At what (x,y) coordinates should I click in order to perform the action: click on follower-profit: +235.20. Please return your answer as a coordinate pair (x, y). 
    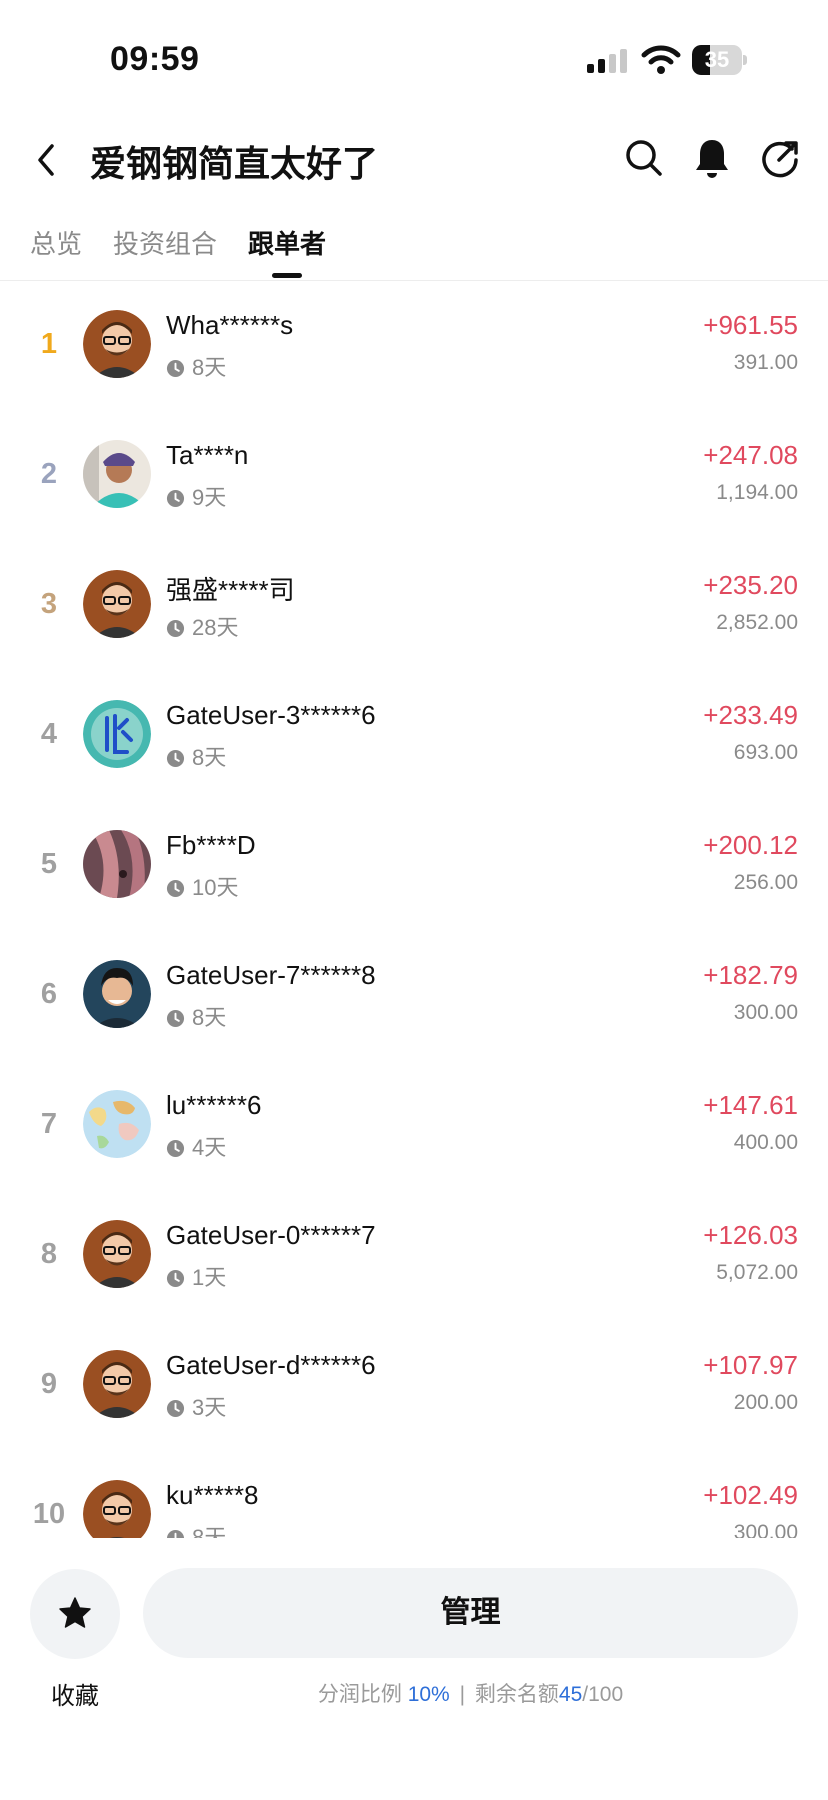
    Looking at the image, I should click on (750, 585).